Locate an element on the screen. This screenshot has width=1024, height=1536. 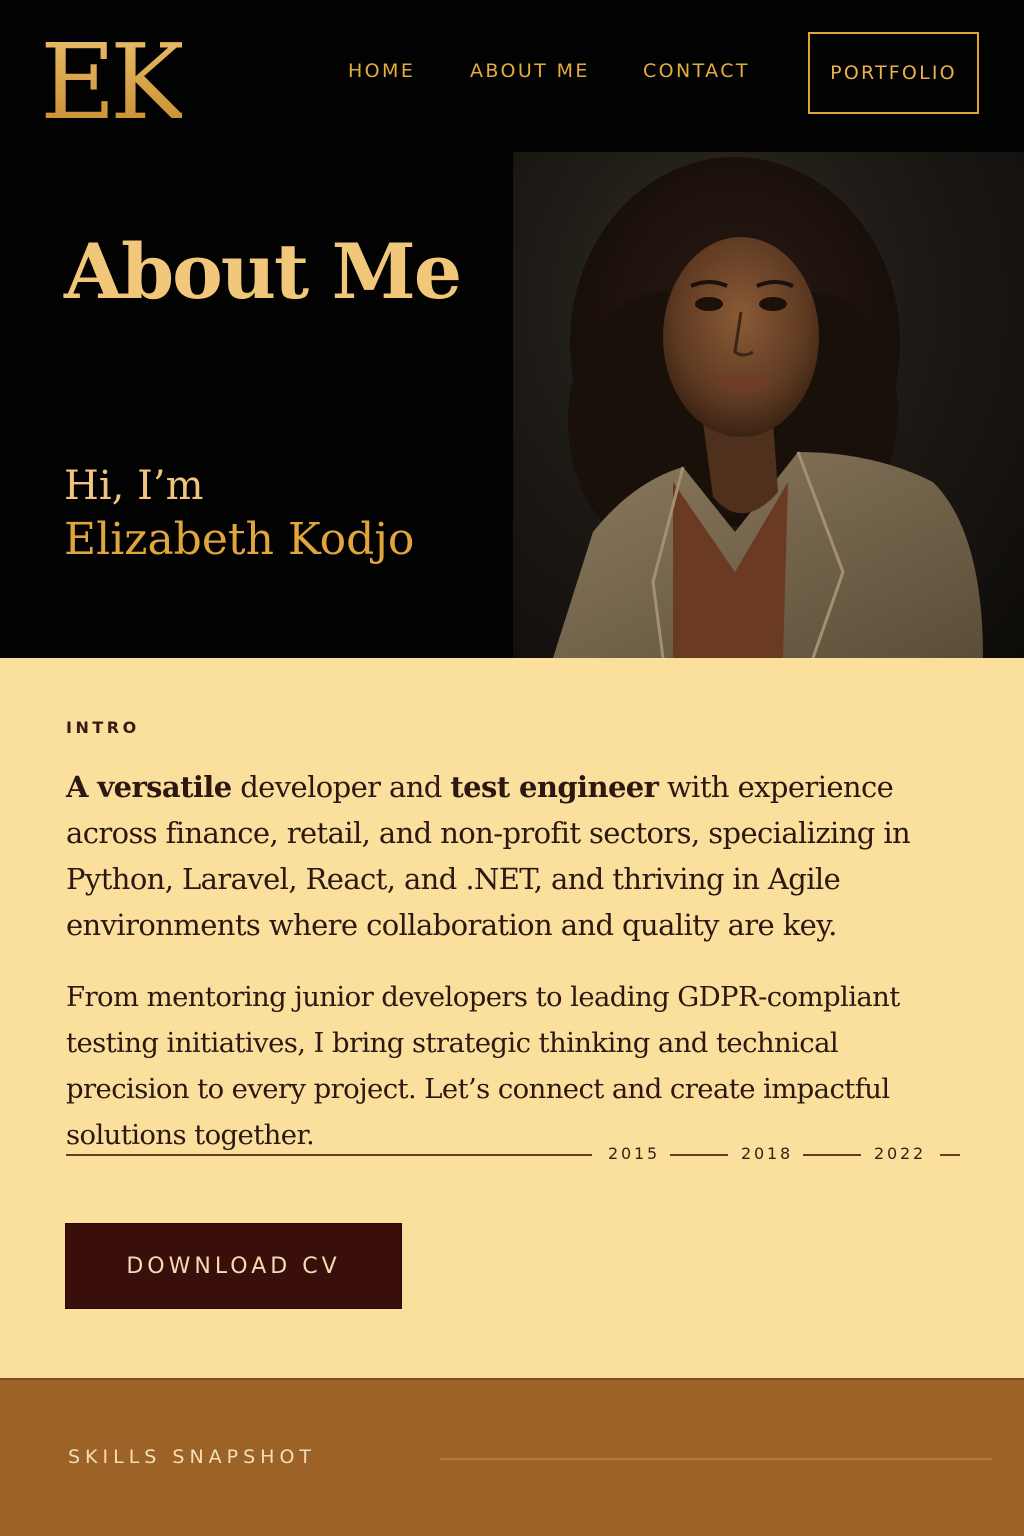
skills-section: SKILLS SNAPSHOT is located at coordinates (512, 1457).